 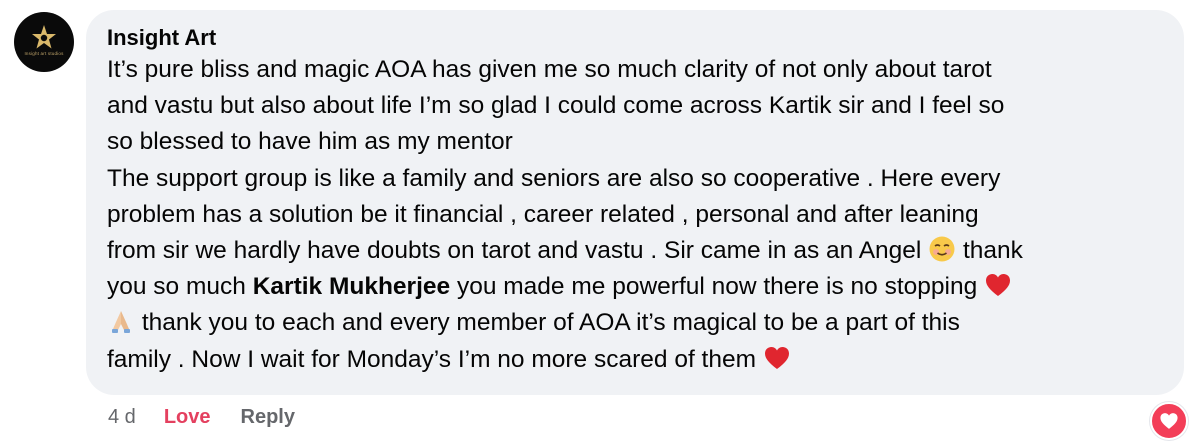 I want to click on timestamp: 4 d, so click(x=122, y=417).